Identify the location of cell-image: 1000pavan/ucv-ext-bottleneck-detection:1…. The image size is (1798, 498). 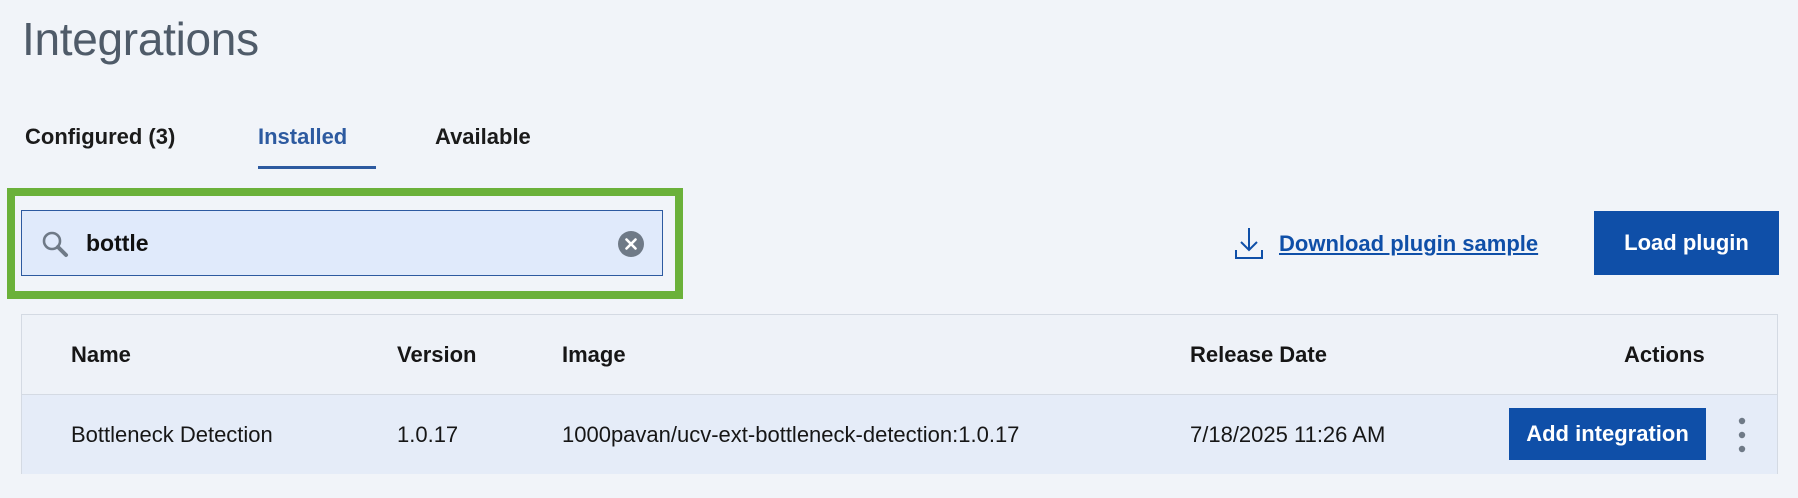
(791, 434).